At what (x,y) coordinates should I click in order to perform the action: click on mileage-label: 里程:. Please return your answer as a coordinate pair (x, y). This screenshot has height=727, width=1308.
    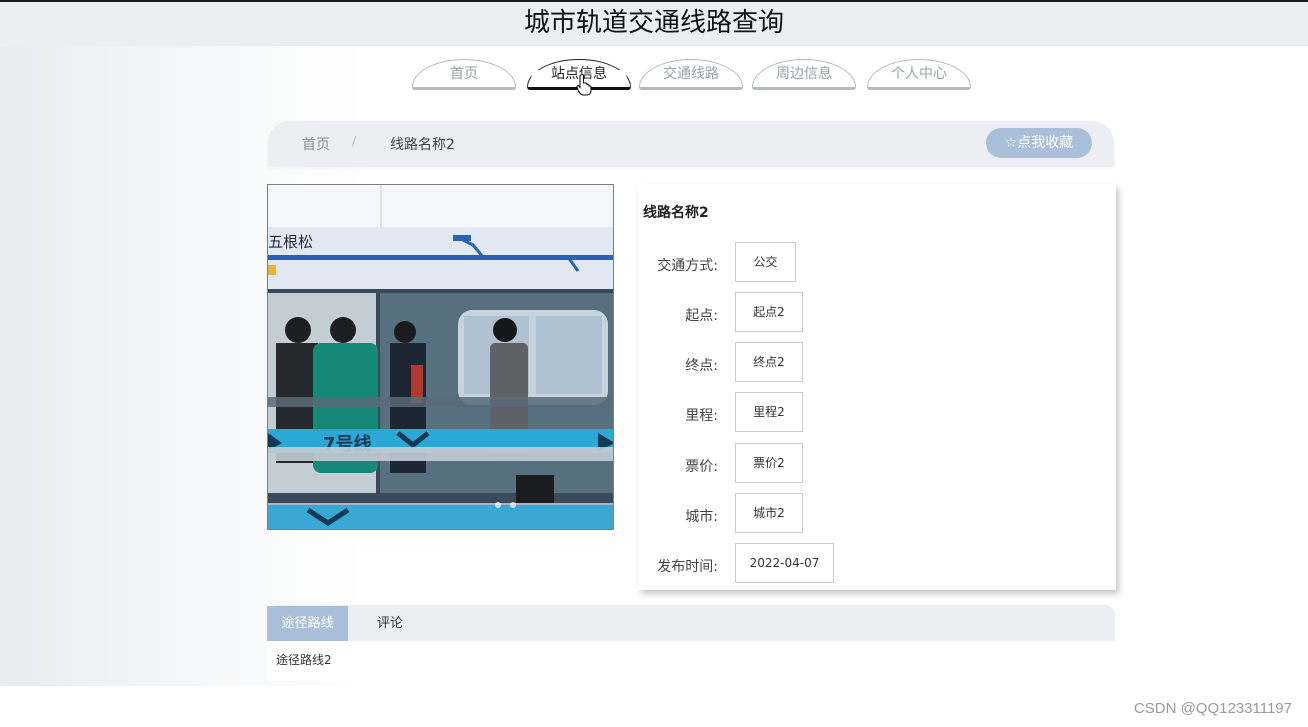
    Looking at the image, I should click on (701, 416).